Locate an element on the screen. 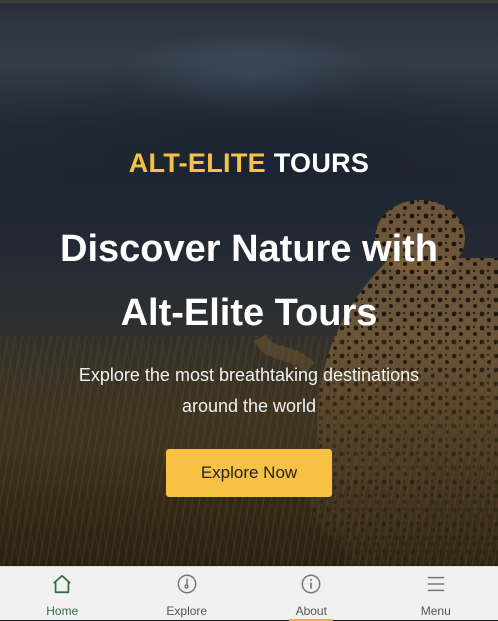 This screenshot has width=498, height=621. top-edge-bar is located at coordinates (249, 1).